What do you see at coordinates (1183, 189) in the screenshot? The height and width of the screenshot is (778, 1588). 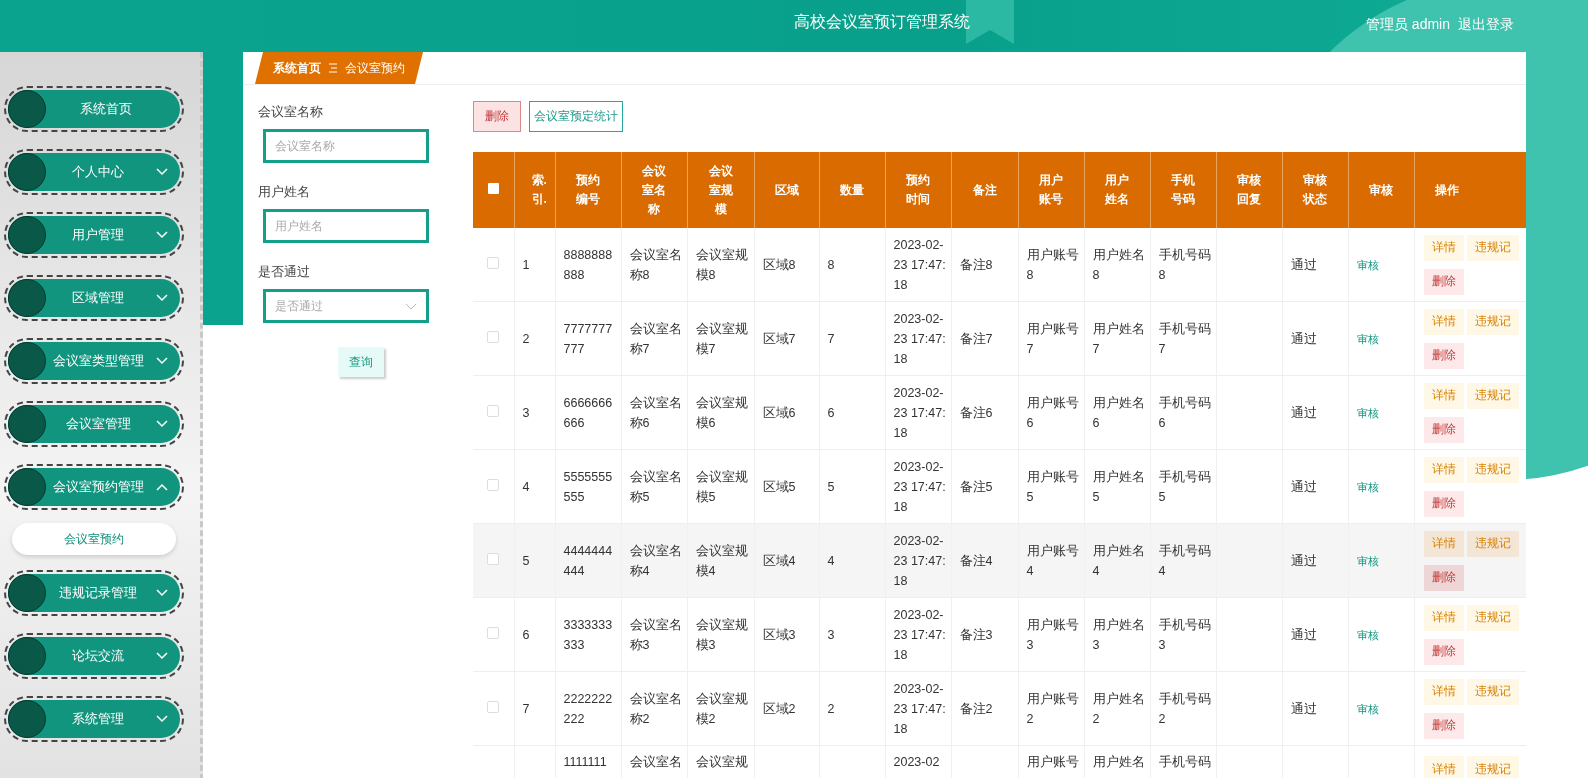 I see `column-header: 手机号码` at bounding box center [1183, 189].